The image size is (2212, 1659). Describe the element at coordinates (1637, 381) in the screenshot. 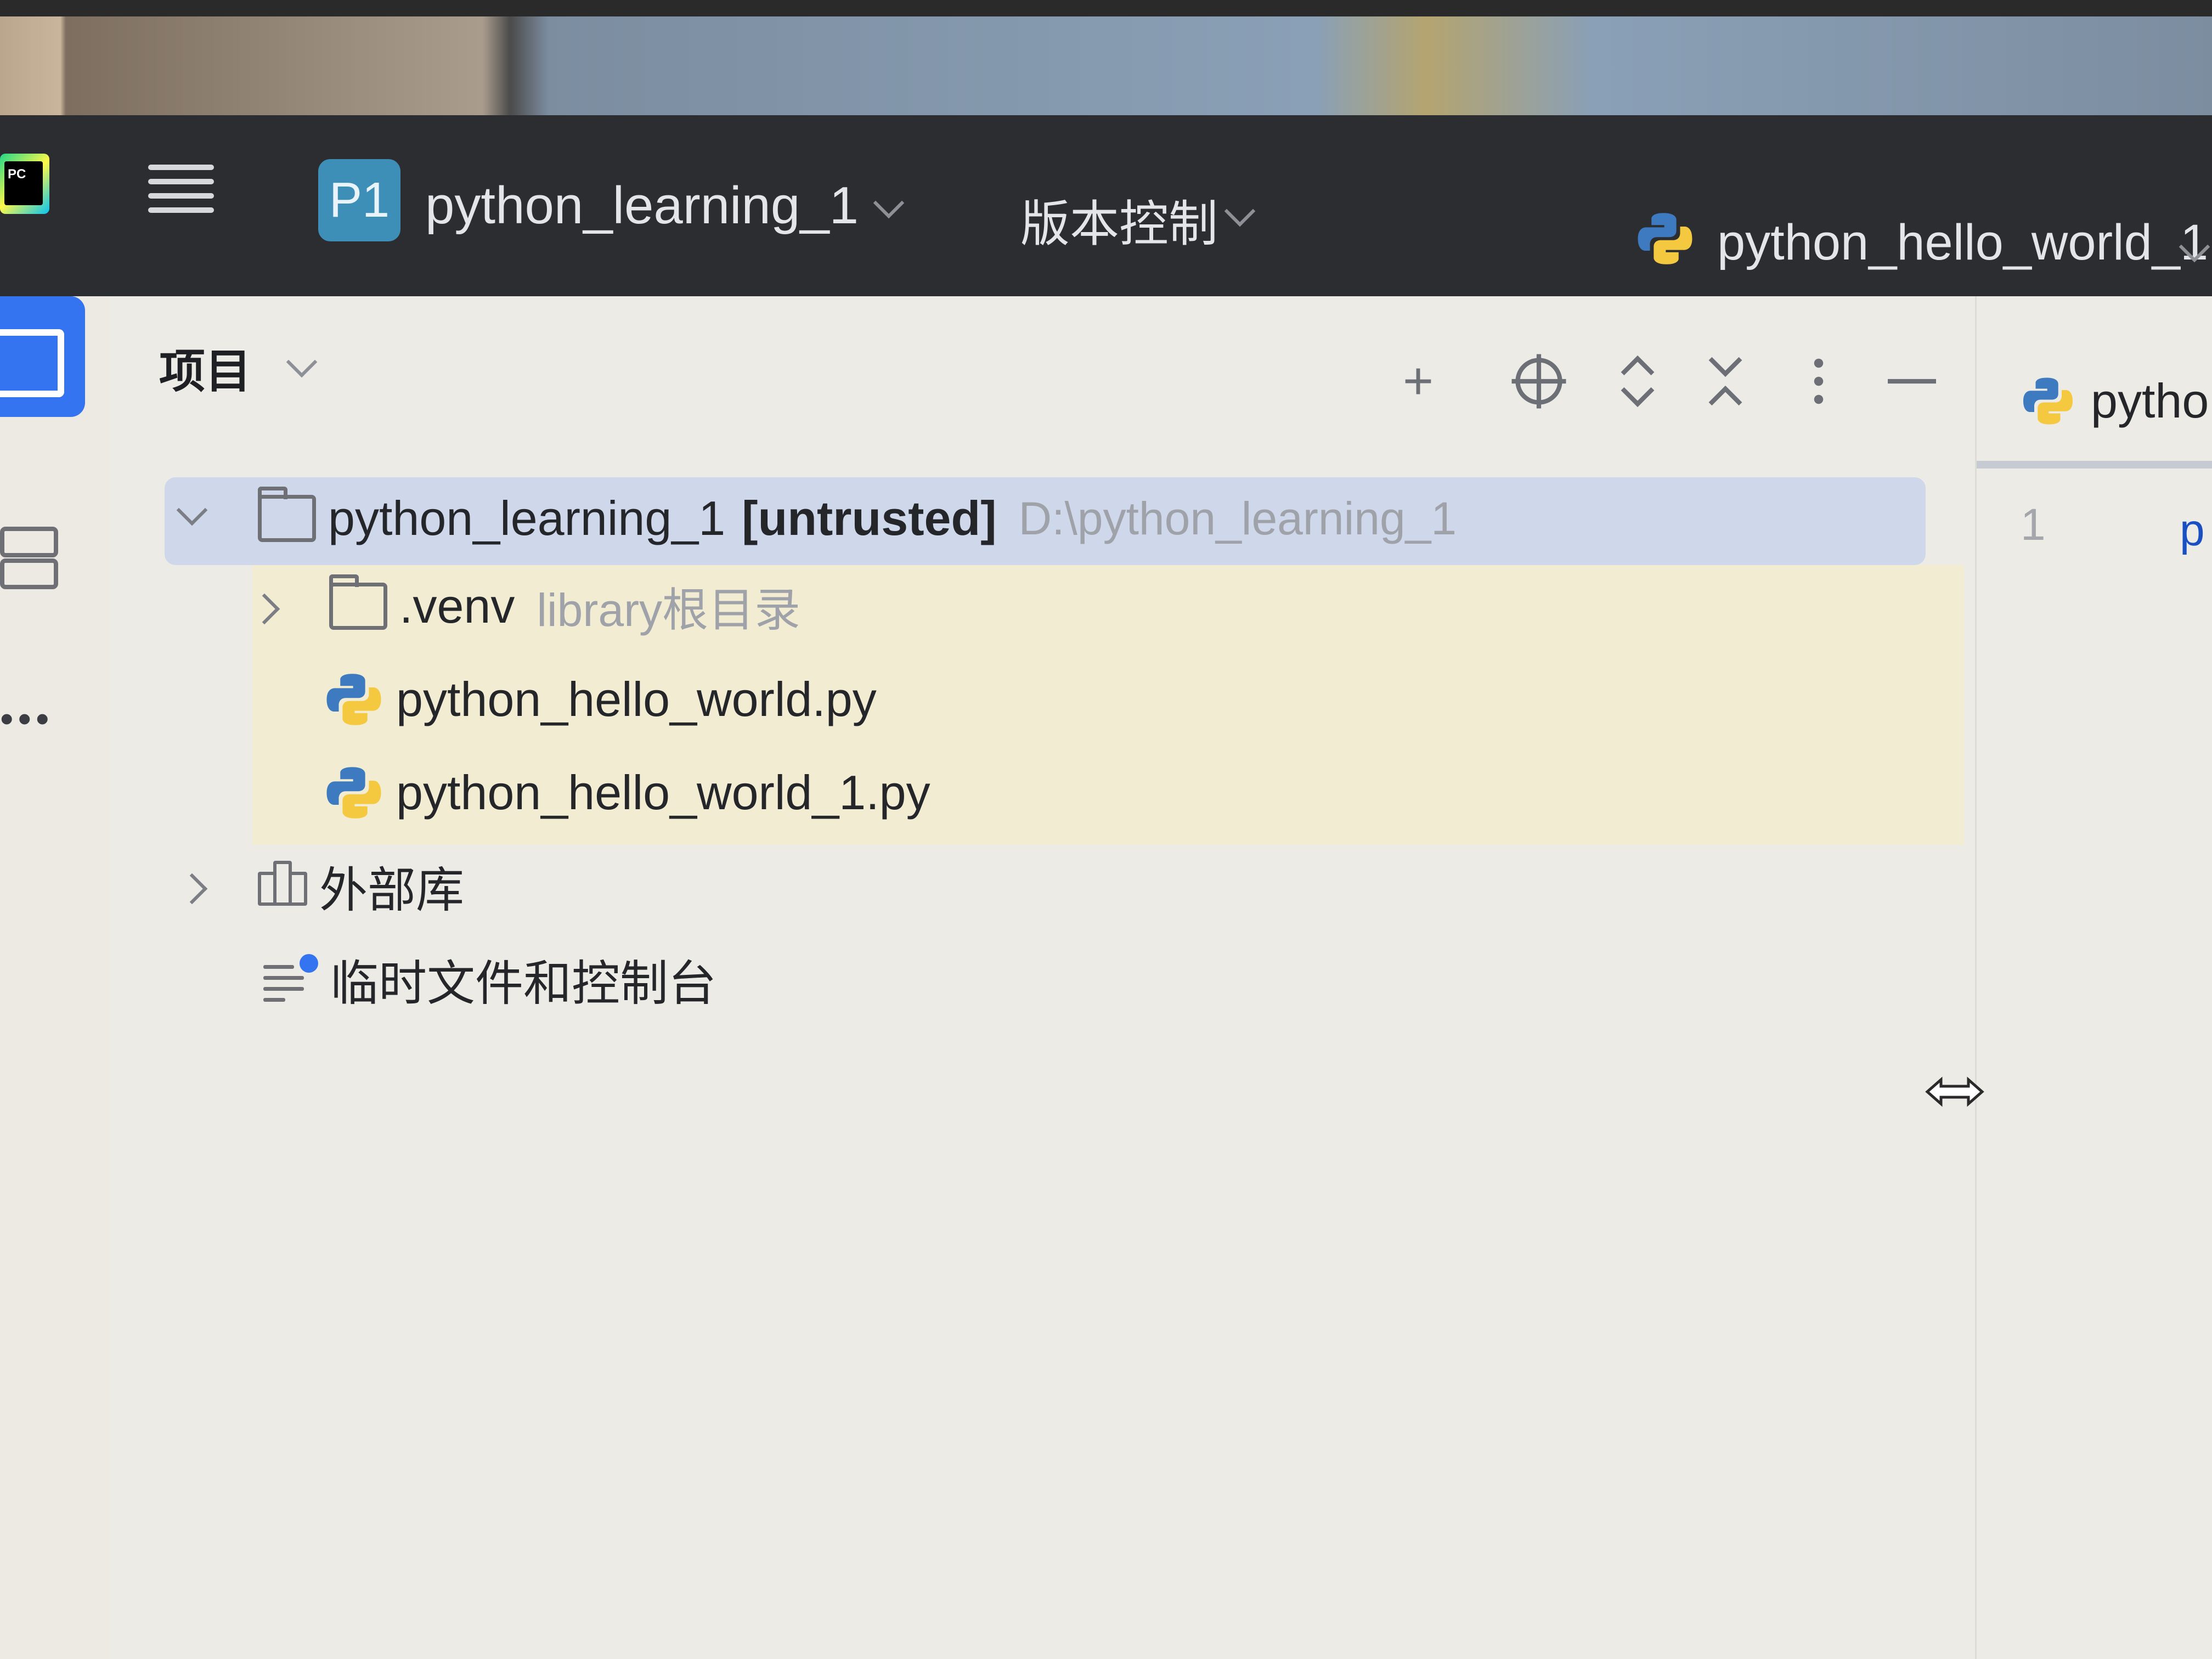

I see `expand-all-icon` at that location.